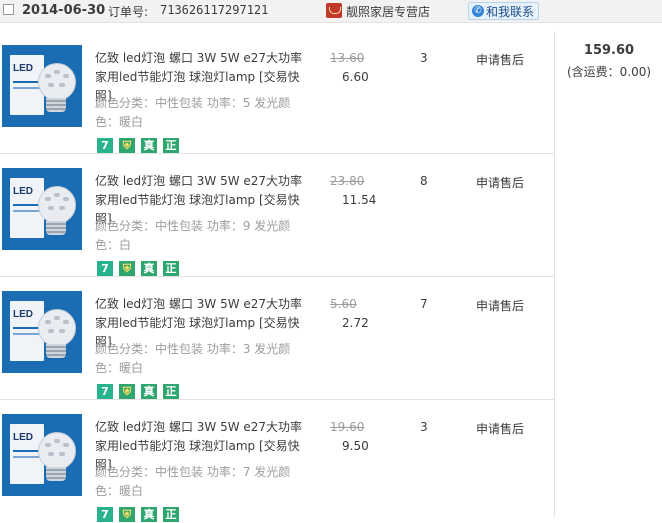 The height and width of the screenshot is (523, 662). Describe the element at coordinates (347, 58) in the screenshot. I see `original-price: 13.60` at that location.